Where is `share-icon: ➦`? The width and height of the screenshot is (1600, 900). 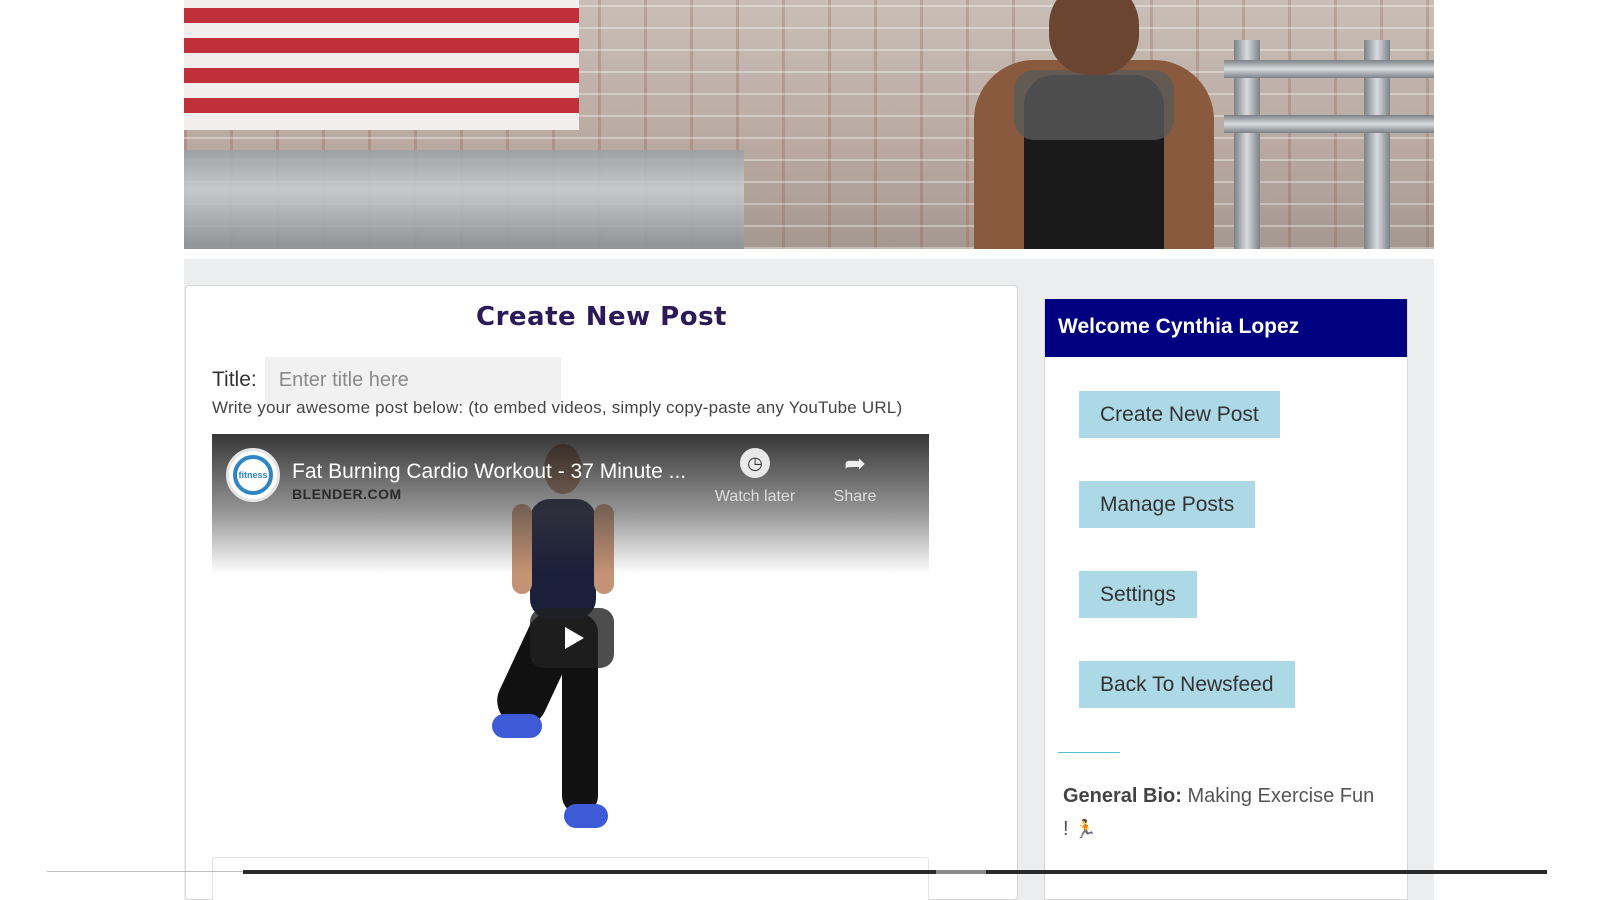 share-icon: ➦ is located at coordinates (855, 463).